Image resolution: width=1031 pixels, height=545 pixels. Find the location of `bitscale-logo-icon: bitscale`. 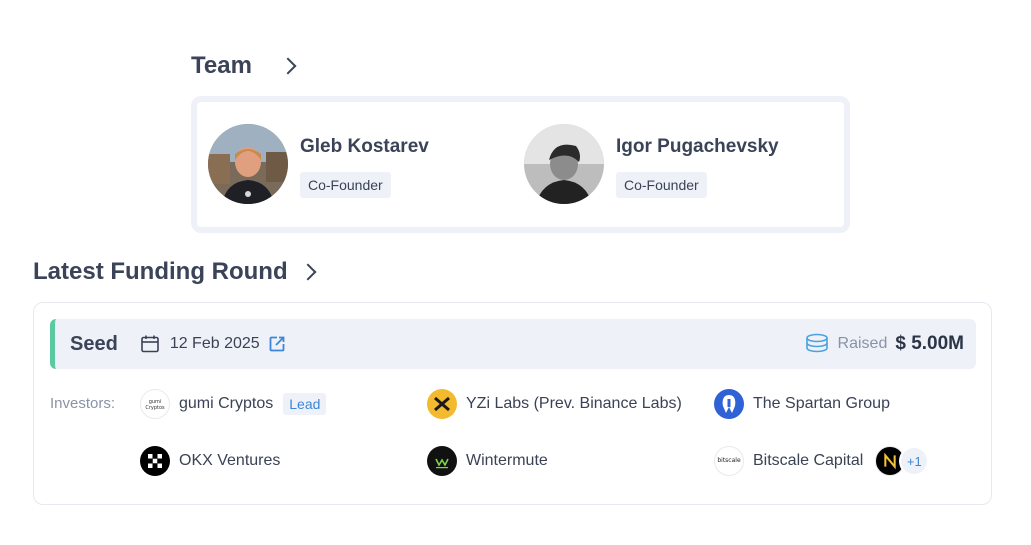

bitscale-logo-icon: bitscale is located at coordinates (729, 461).